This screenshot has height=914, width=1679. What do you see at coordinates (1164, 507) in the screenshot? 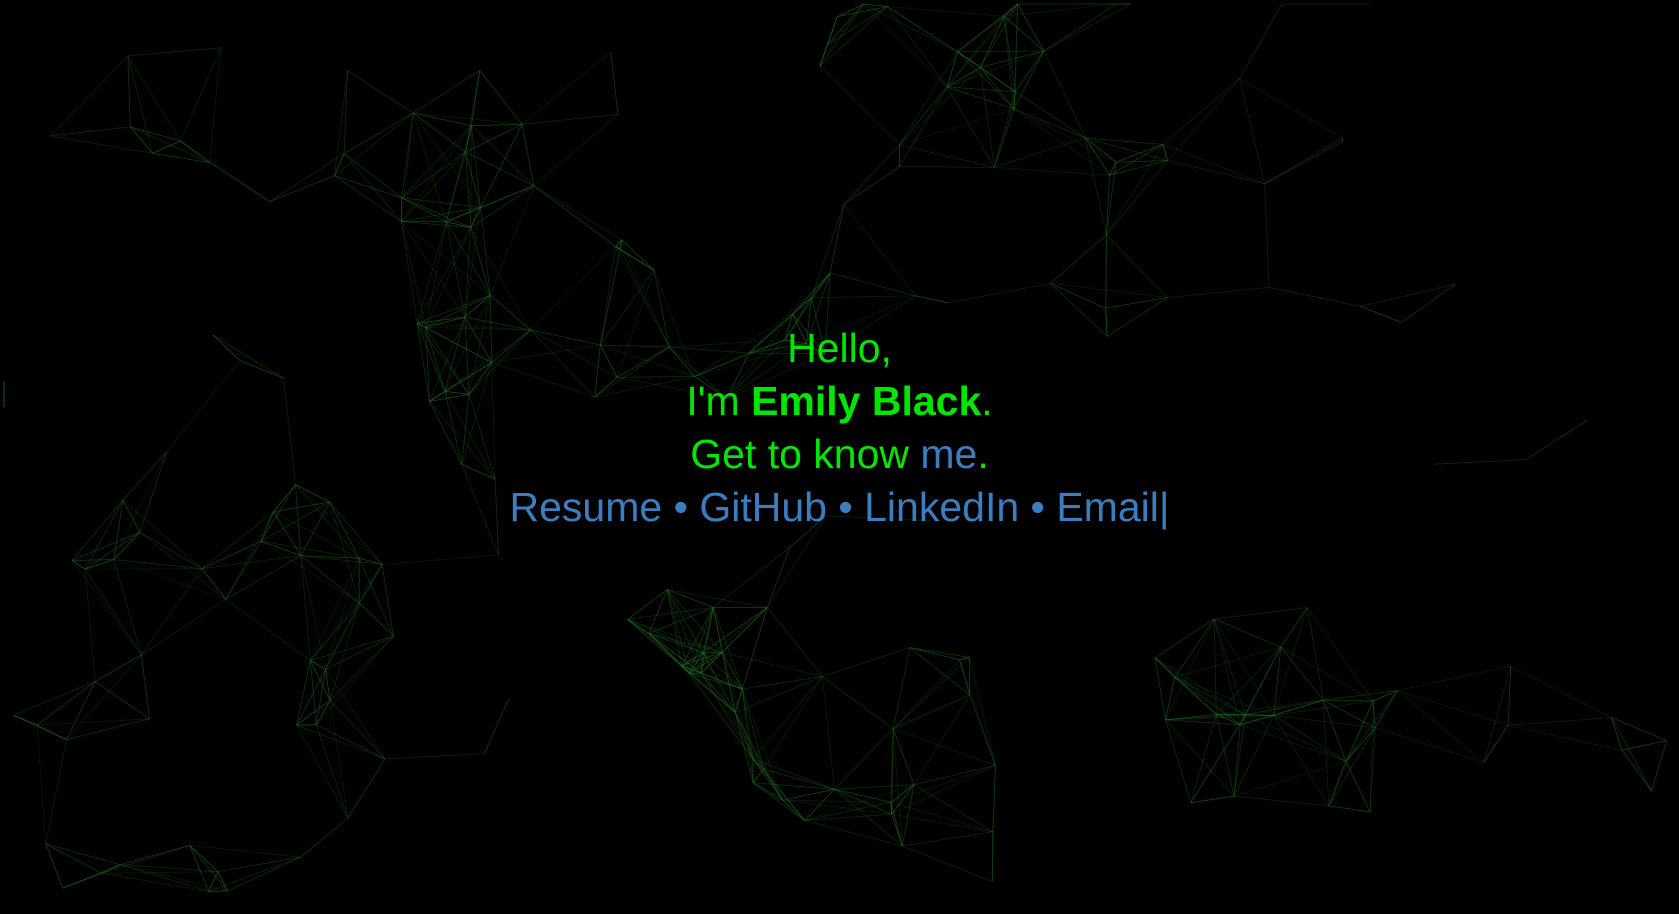
I see `typing-caret: |` at bounding box center [1164, 507].